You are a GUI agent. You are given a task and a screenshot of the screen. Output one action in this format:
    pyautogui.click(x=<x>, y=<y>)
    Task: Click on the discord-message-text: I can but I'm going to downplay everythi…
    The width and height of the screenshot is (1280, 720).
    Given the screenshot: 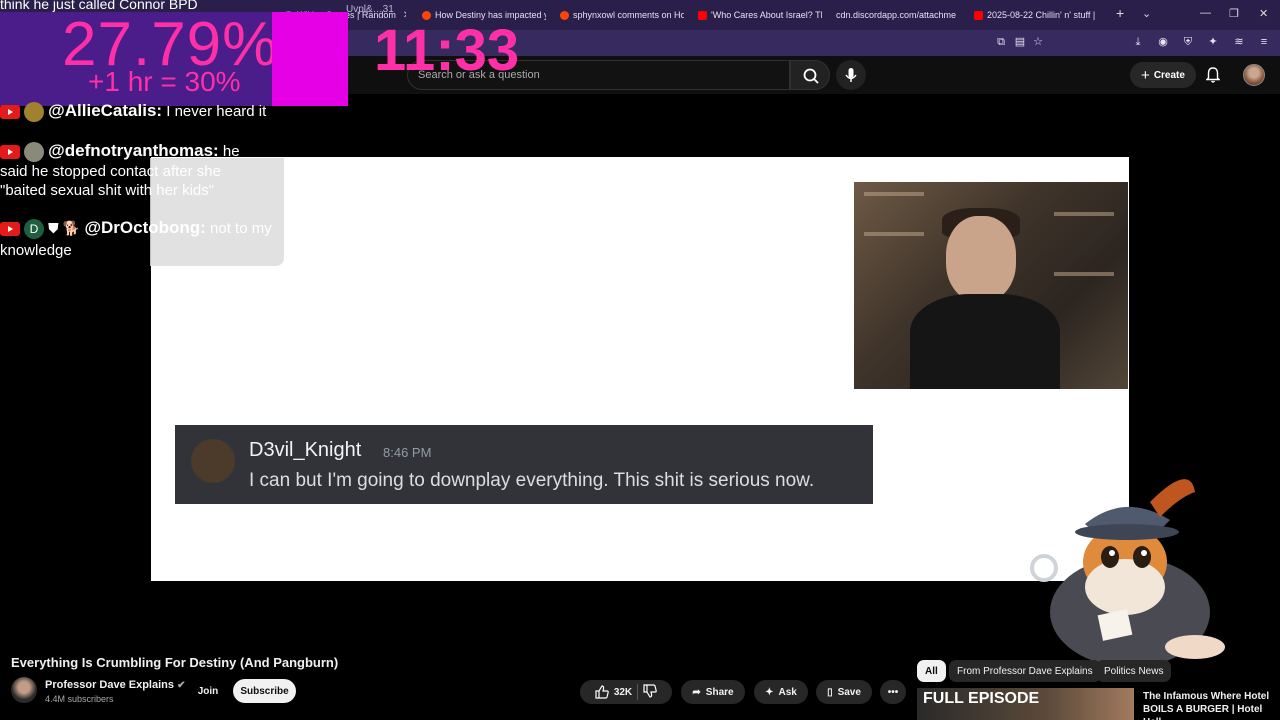 What is the action you would take?
    pyautogui.click(x=532, y=480)
    